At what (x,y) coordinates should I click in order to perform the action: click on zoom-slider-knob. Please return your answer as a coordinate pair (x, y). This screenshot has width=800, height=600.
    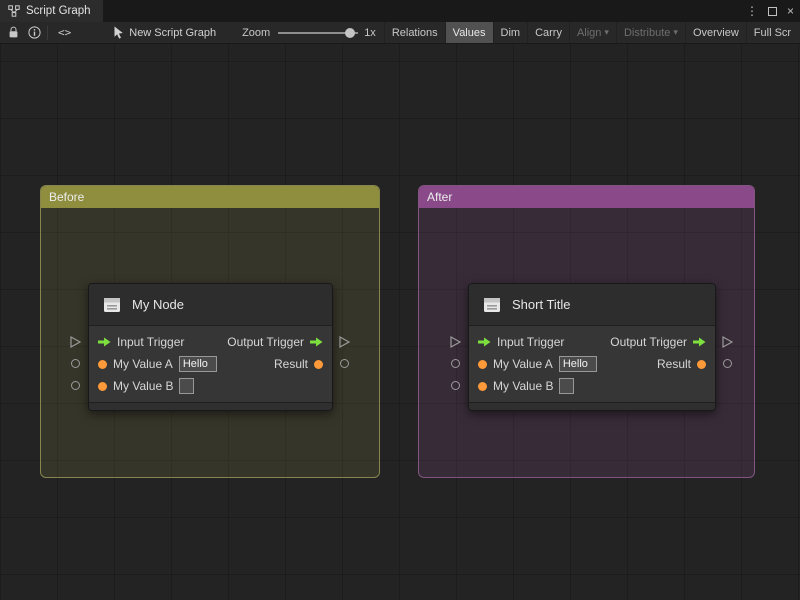
    Looking at the image, I should click on (350, 32).